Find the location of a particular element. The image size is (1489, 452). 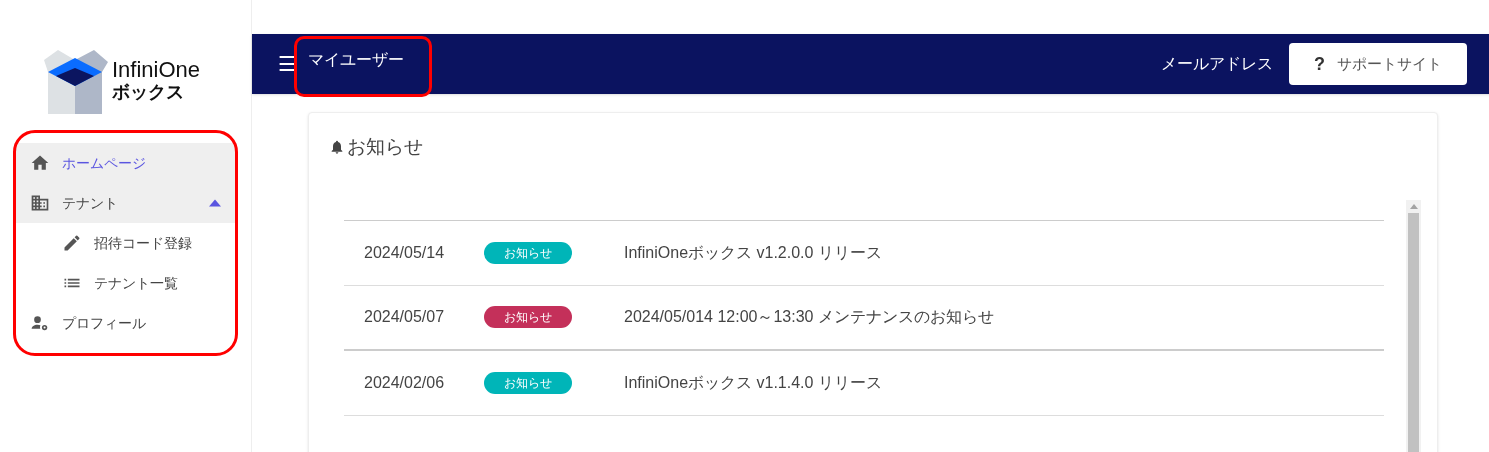

scroll-up-icon is located at coordinates (1413, 206).